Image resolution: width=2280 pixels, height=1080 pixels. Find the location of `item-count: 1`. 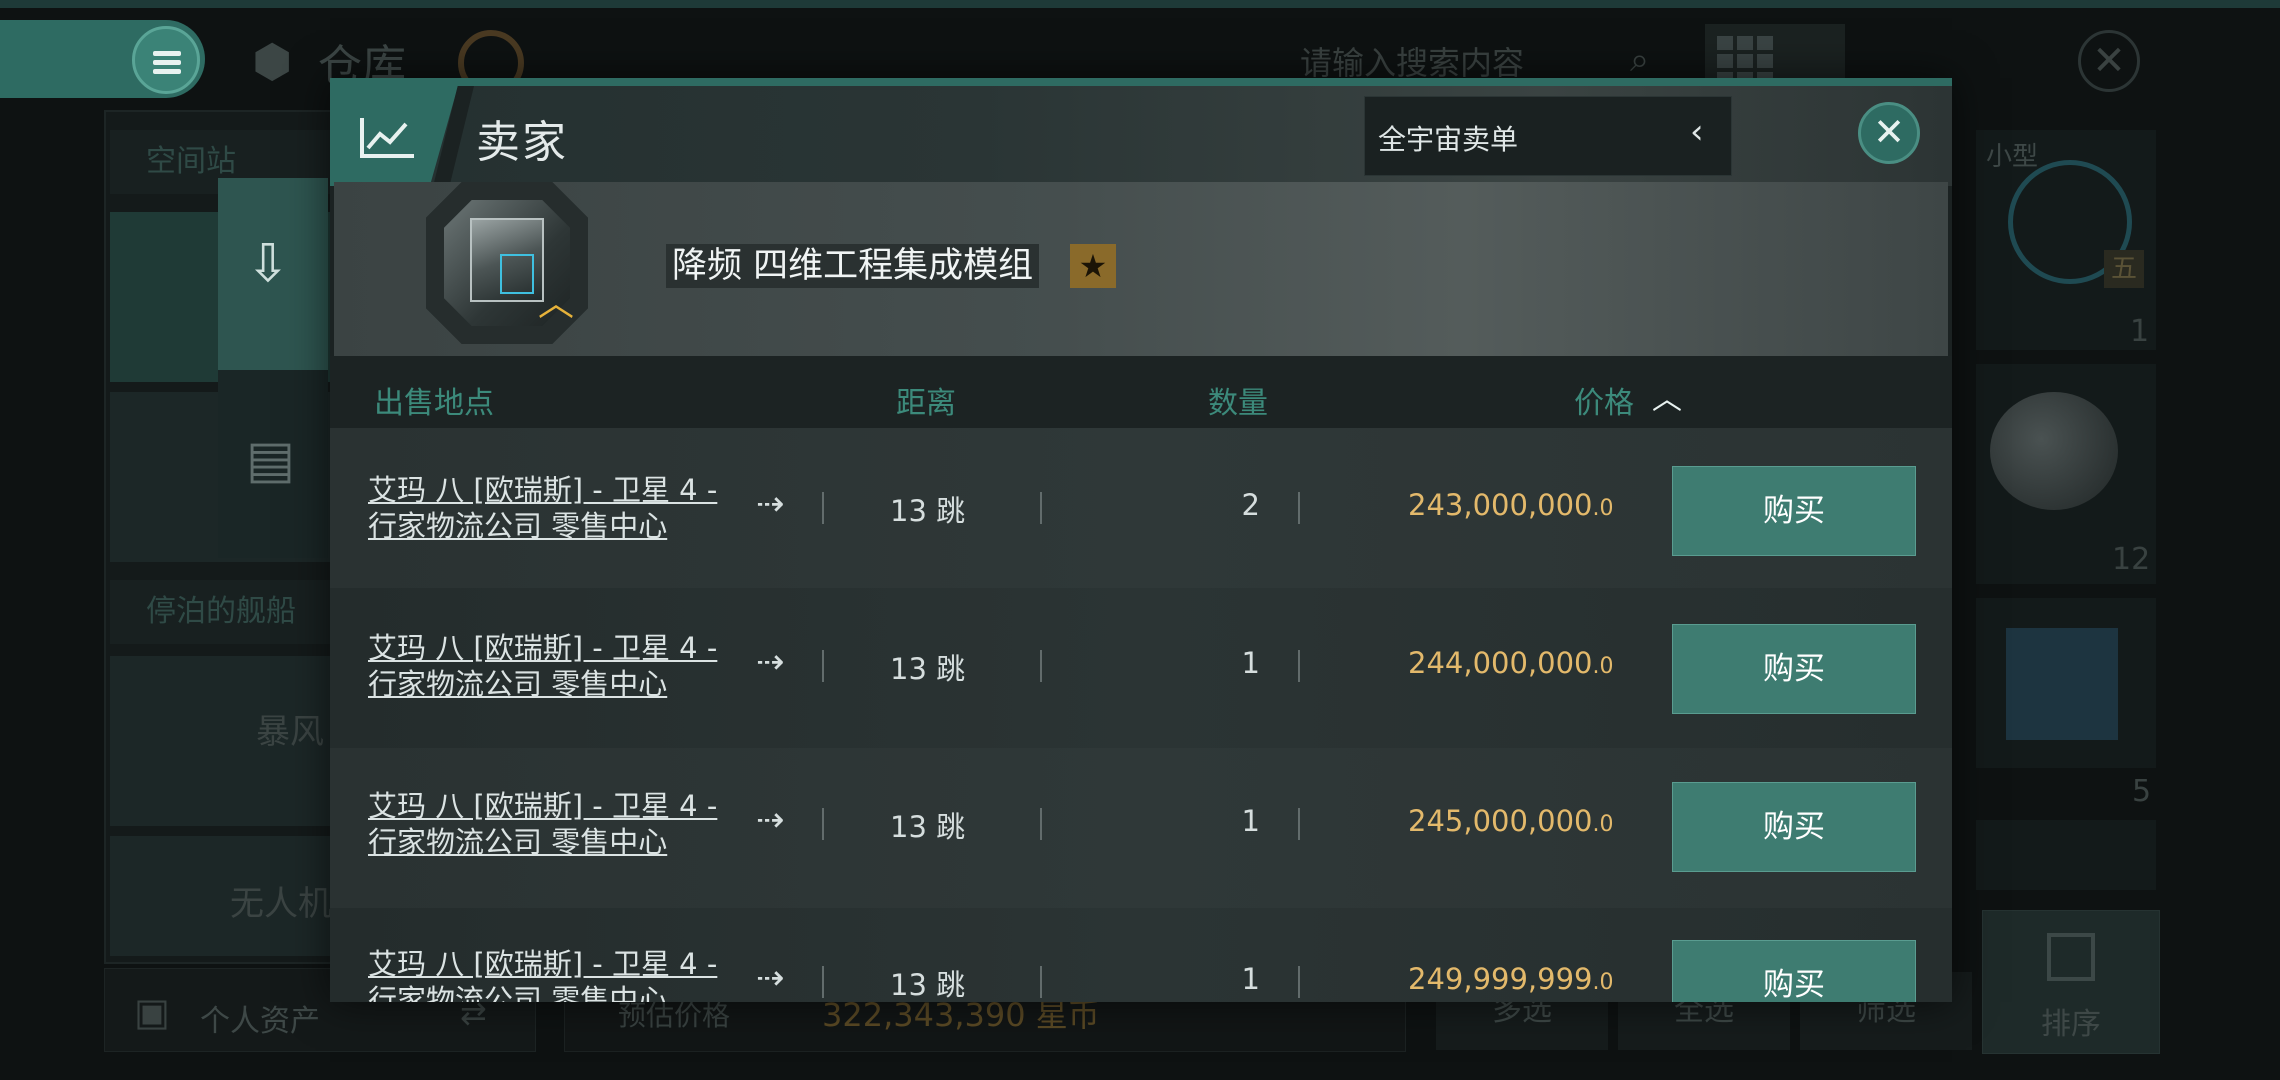

item-count: 1 is located at coordinates (2140, 331).